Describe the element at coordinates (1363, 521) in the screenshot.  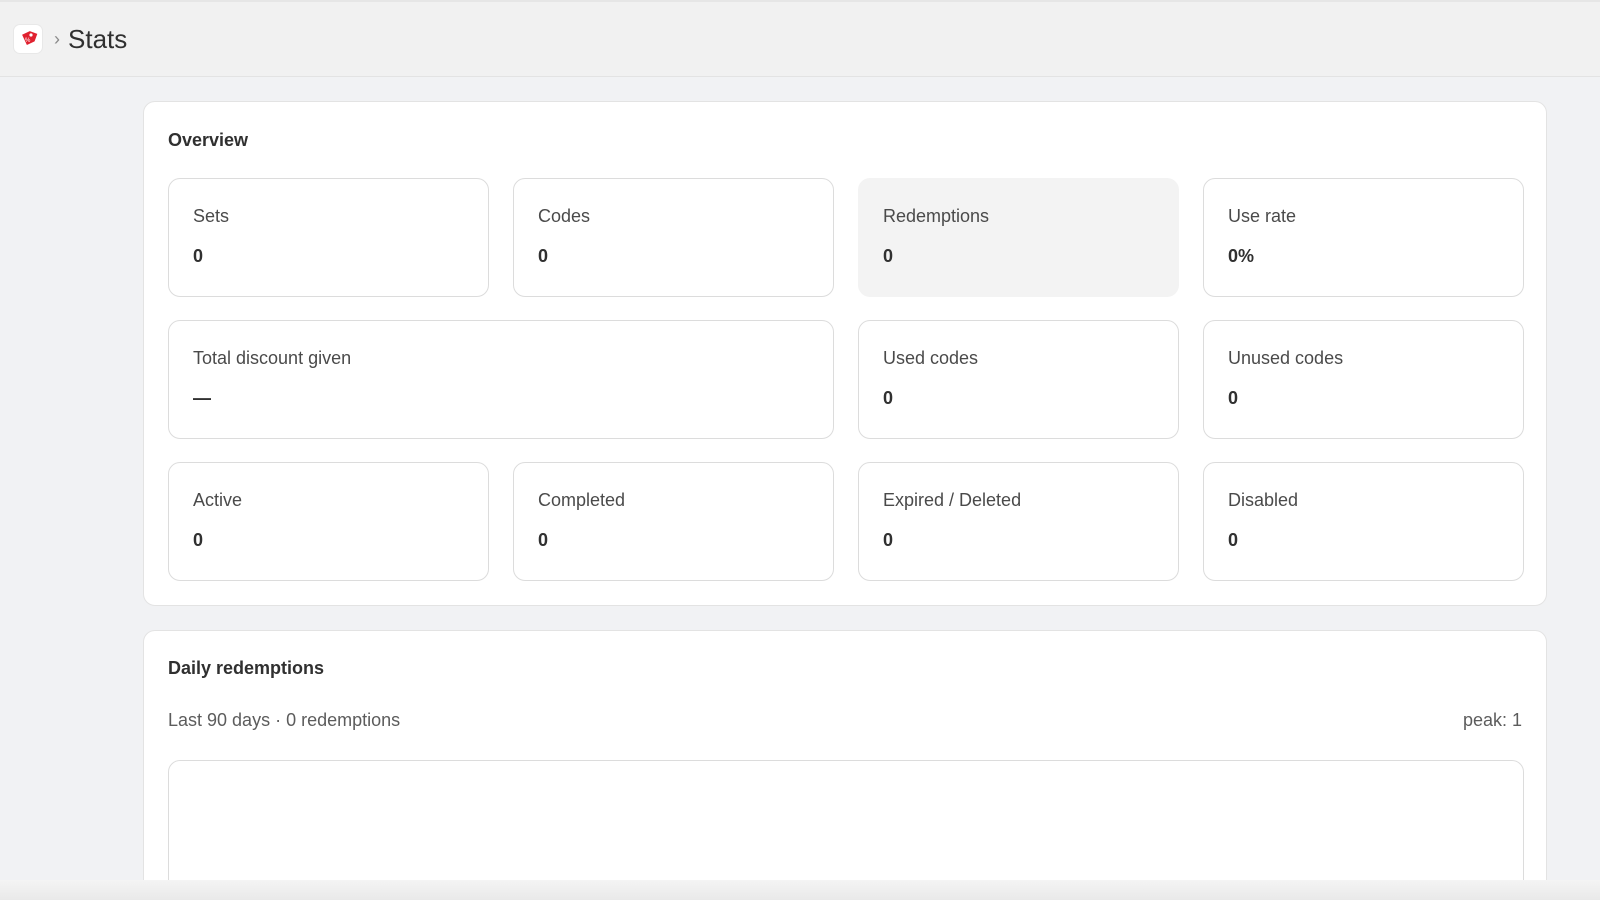
I see `stat-disabled: Disabled 0` at that location.